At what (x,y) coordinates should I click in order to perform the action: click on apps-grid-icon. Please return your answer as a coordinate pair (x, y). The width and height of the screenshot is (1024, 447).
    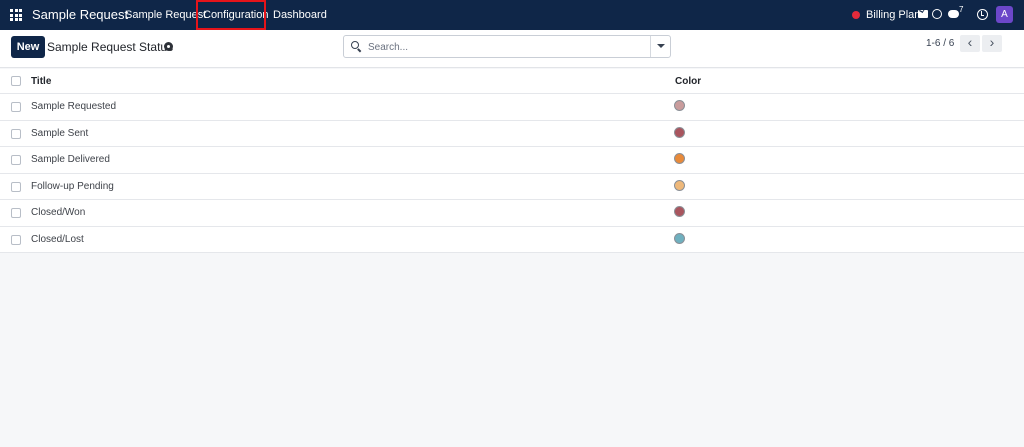
    Looking at the image, I should click on (16, 15).